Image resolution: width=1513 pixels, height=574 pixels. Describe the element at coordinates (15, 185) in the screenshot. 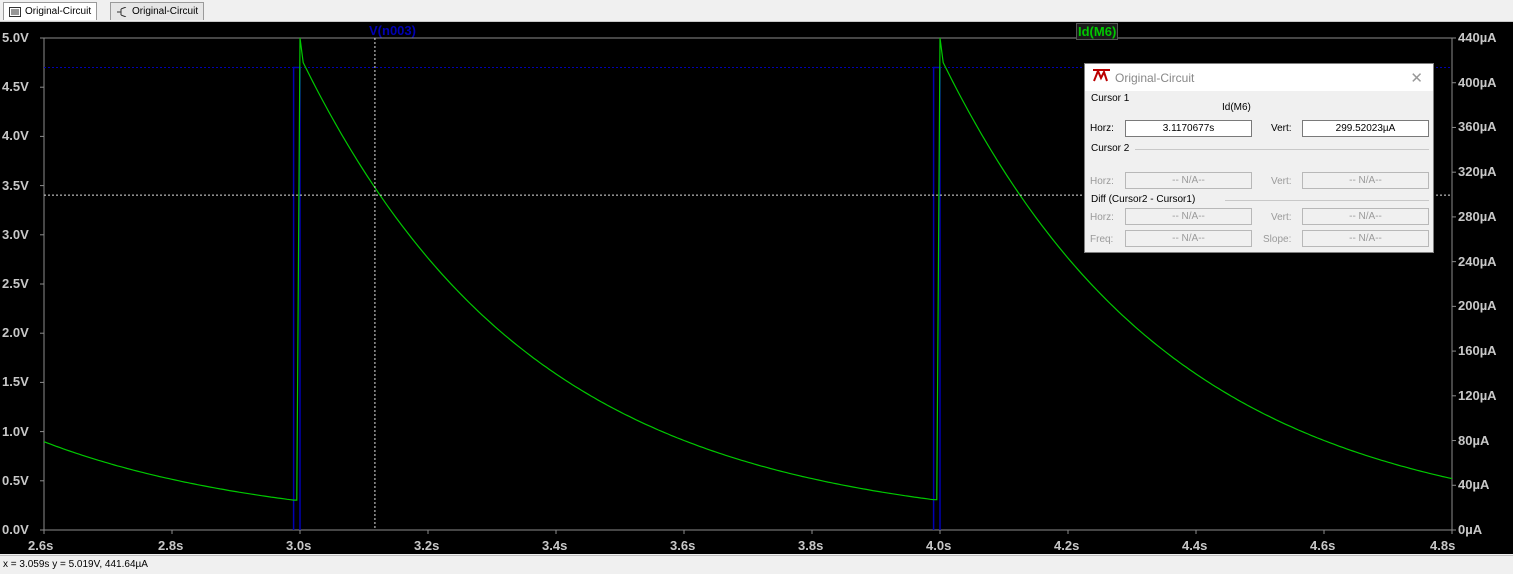

I see `left-tick-label: 3.5V` at that location.